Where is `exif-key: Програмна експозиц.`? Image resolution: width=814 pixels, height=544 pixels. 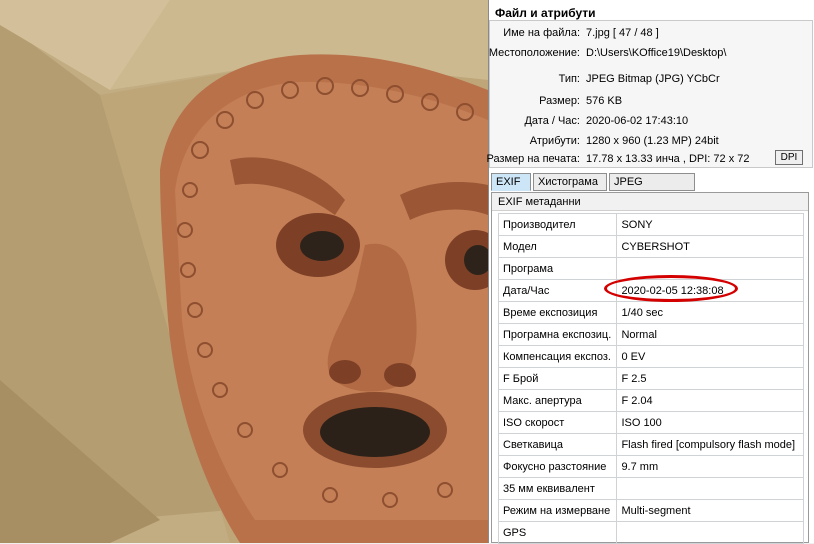
exif-key: Програмна експозиц. is located at coordinates (557, 334).